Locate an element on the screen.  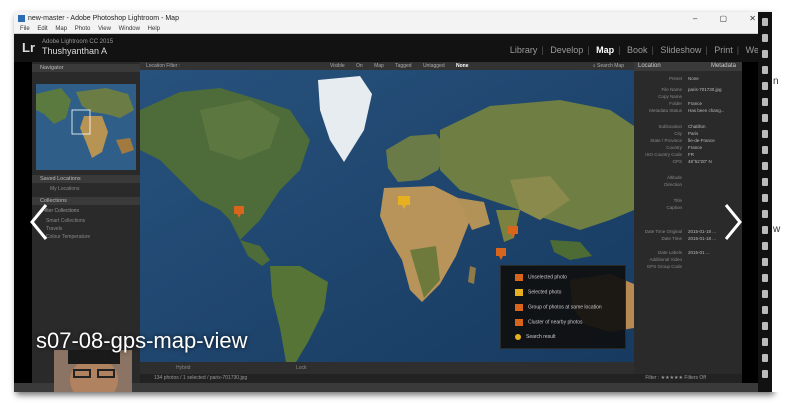
metadata-value: Île-de-France is located at coordinates (701, 140).